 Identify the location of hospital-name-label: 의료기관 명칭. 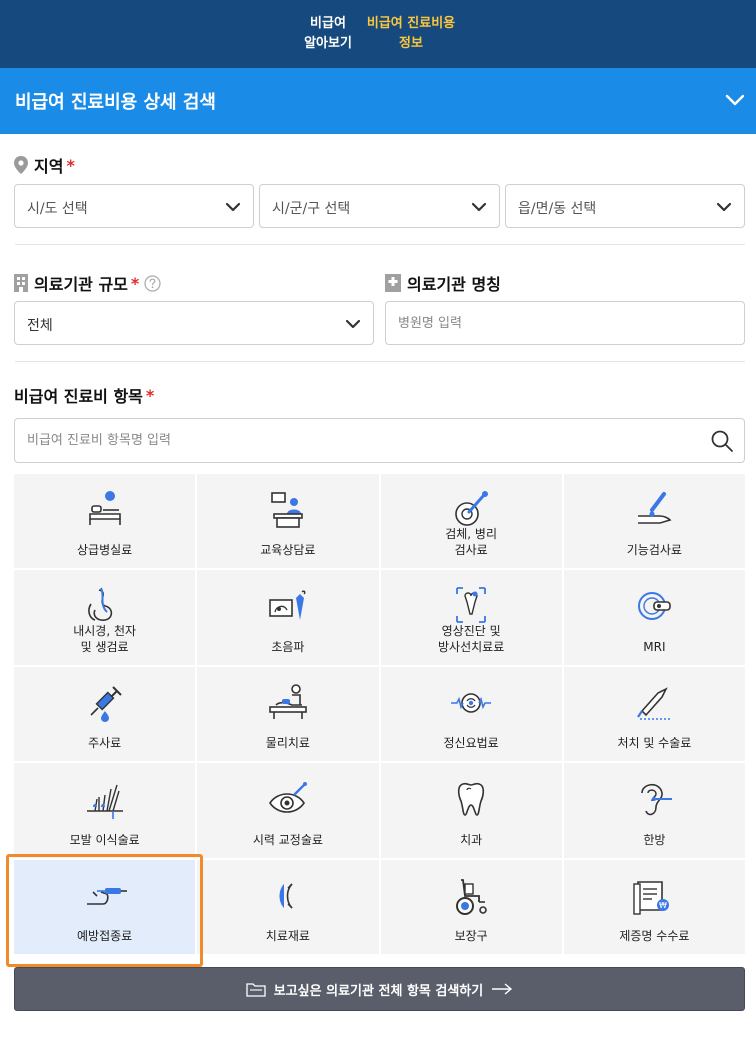
(443, 283).